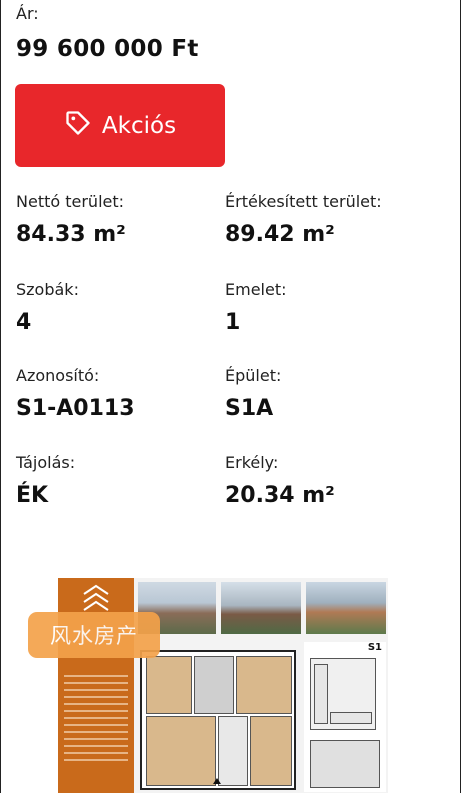 The height and width of the screenshot is (793, 461). What do you see at coordinates (256, 307) in the screenshot?
I see `attr-floor: Emelet: 1` at bounding box center [256, 307].